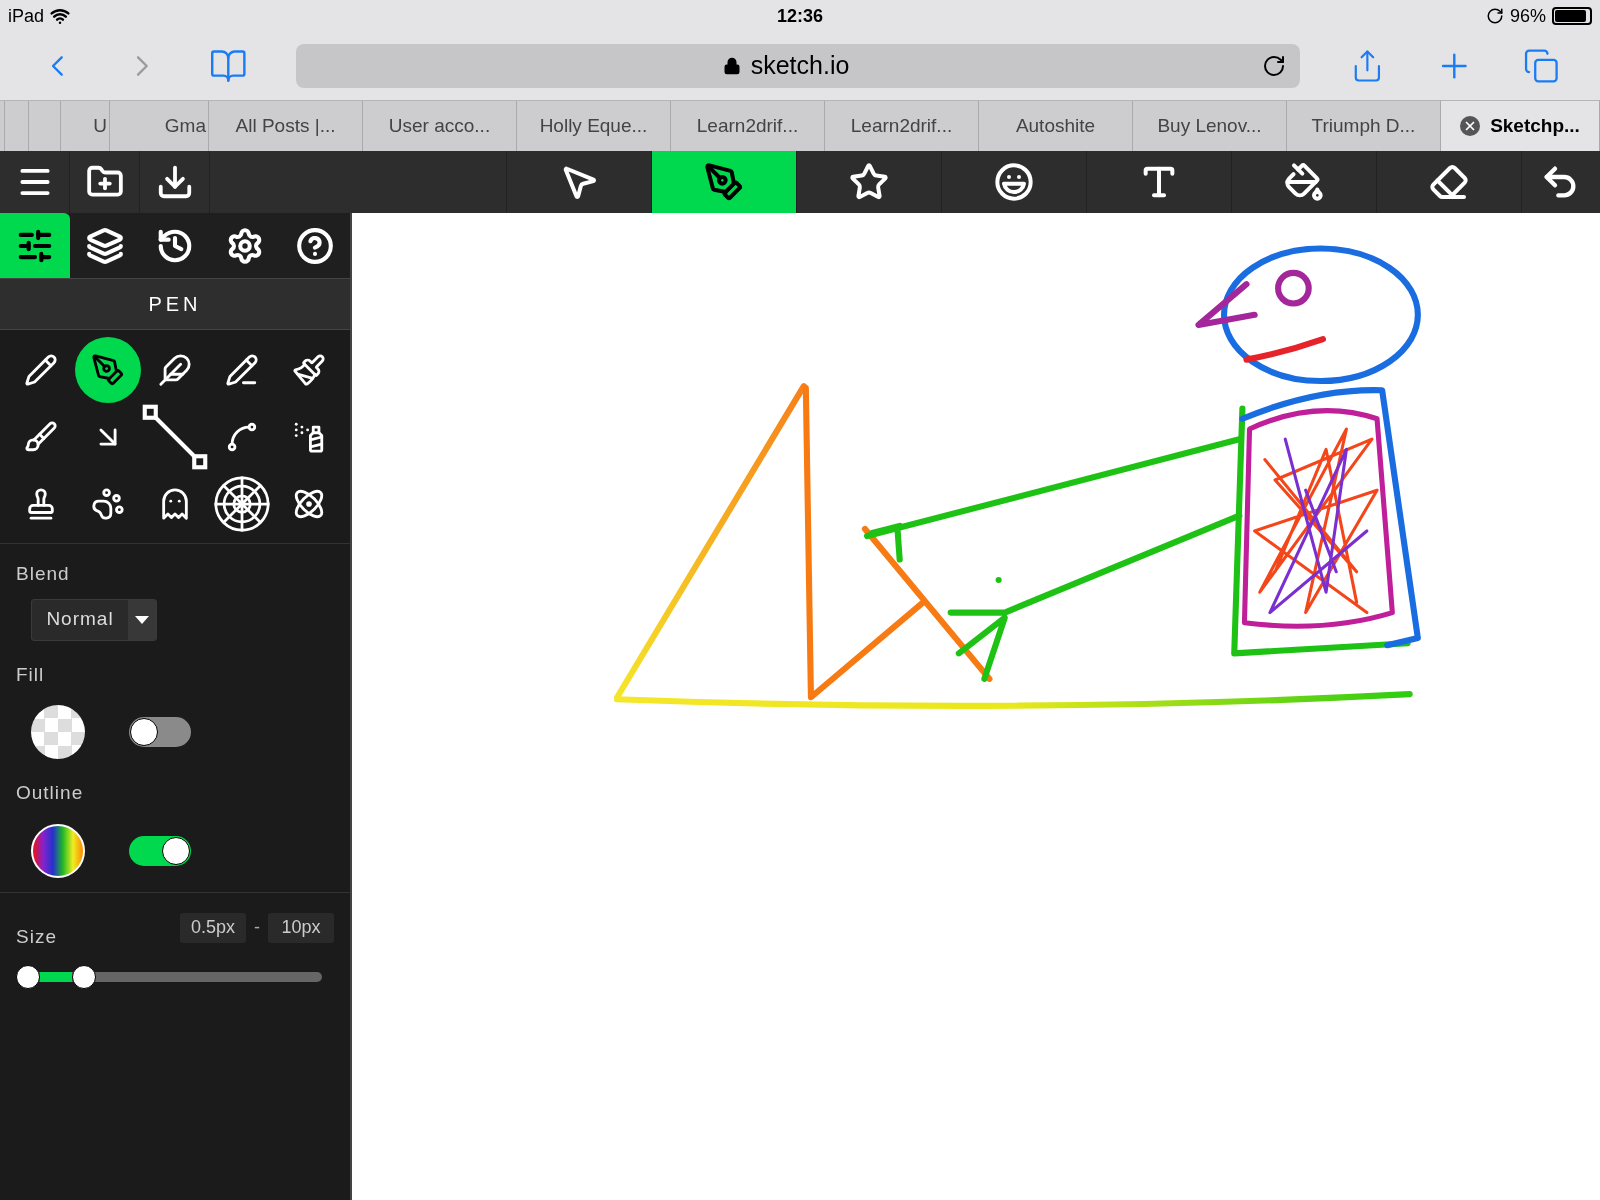  What do you see at coordinates (43, 574) in the screenshot?
I see `blend-label: Blend` at bounding box center [43, 574].